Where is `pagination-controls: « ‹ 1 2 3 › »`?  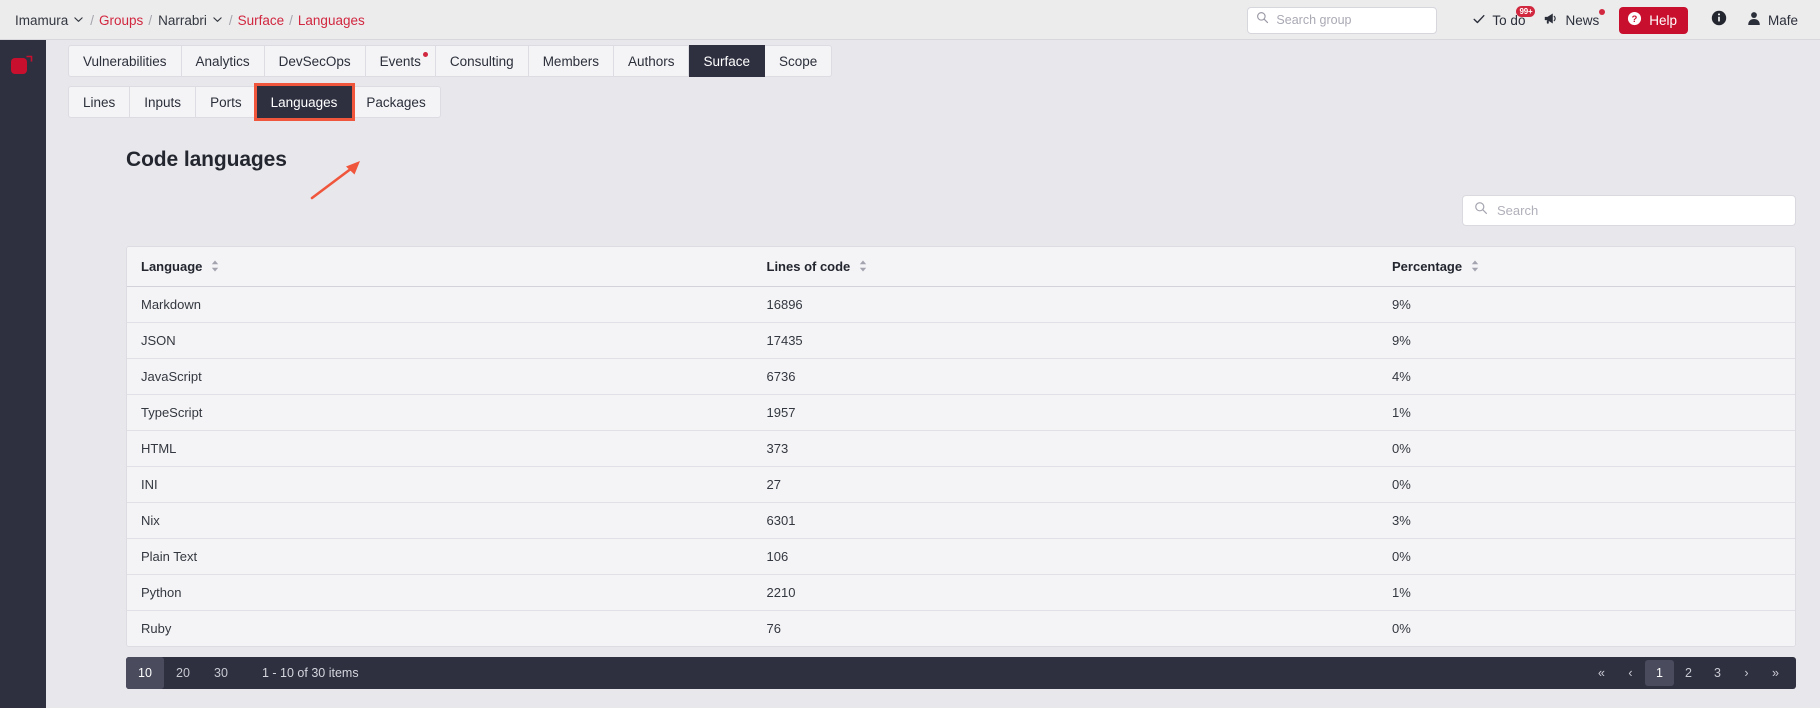
pagination-controls: « ‹ 1 2 3 › » is located at coordinates (1691, 673).